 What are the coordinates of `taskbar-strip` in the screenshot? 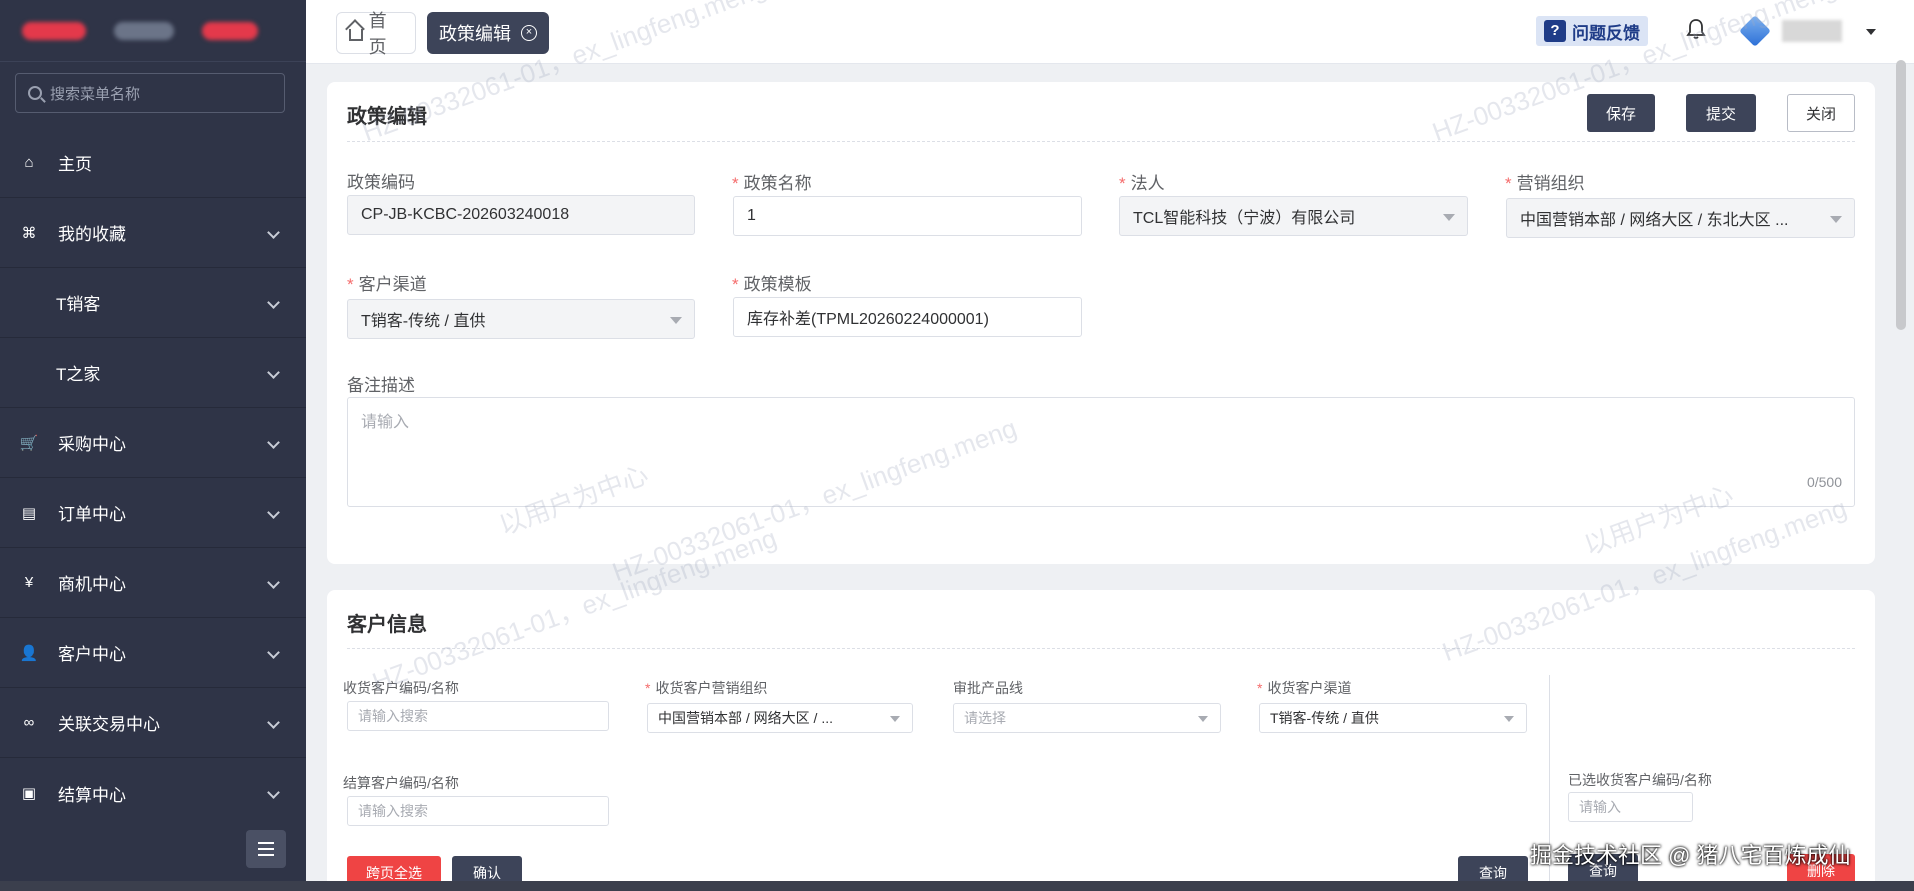 It's located at (957, 886).